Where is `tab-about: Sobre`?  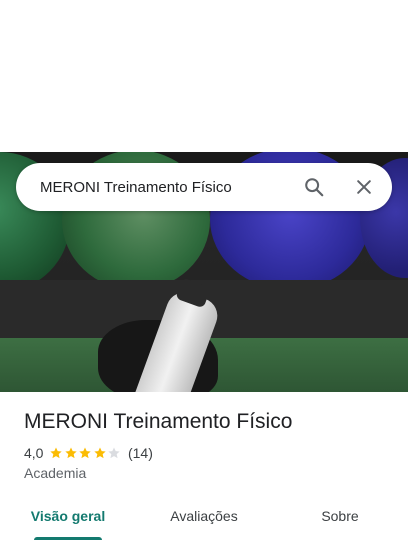
tab-about: Sobre is located at coordinates (340, 516).